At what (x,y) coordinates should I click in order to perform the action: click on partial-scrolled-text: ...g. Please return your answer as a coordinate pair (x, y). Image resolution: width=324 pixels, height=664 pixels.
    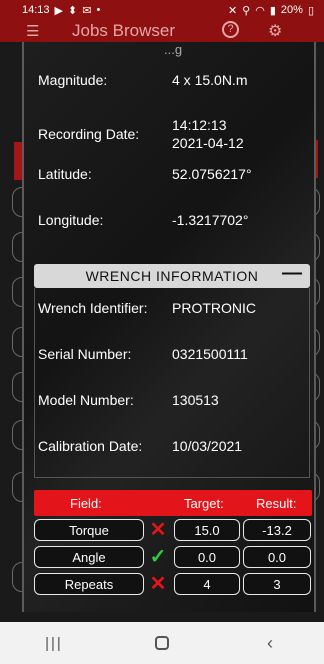
    Looking at the image, I should click on (173, 49).